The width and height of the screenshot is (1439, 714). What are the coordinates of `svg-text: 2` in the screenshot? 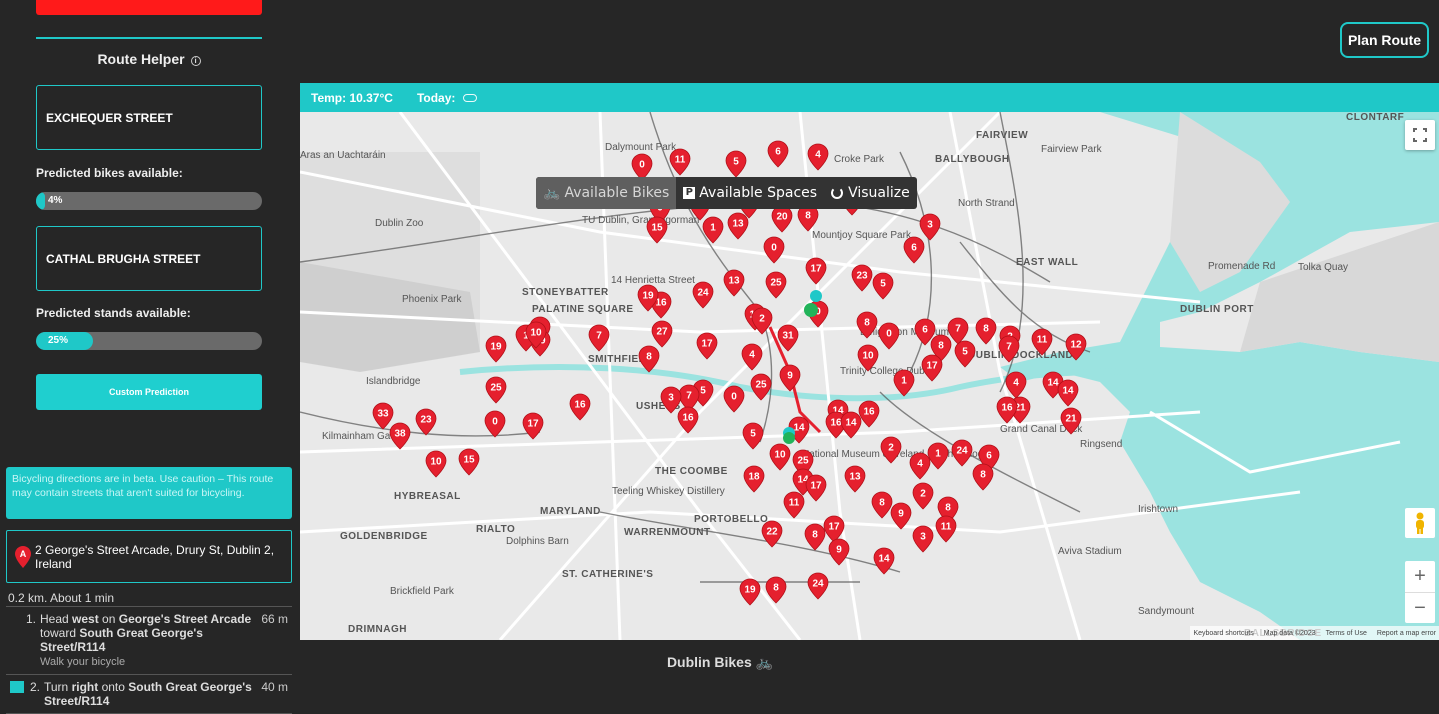 It's located at (762, 319).